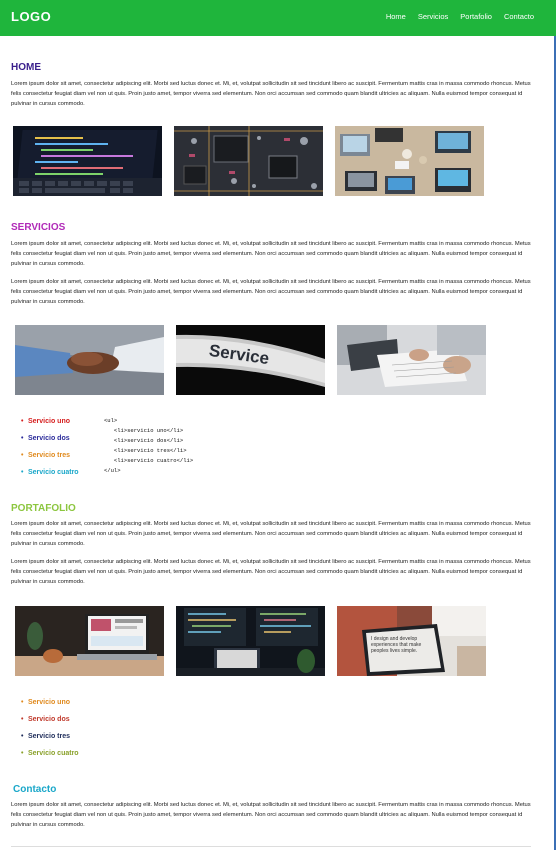 This screenshot has height=850, width=558. I want to click on footer-divider, so click(271, 846).